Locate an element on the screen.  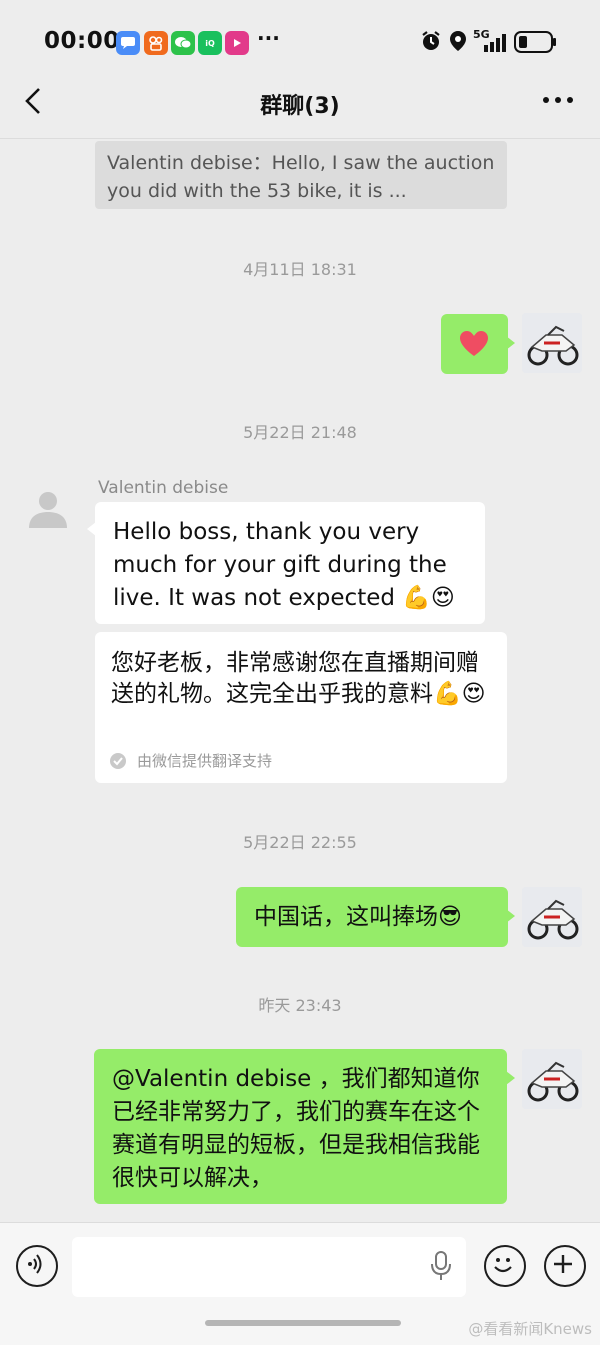
more-actions-button is located at coordinates (565, 1266).